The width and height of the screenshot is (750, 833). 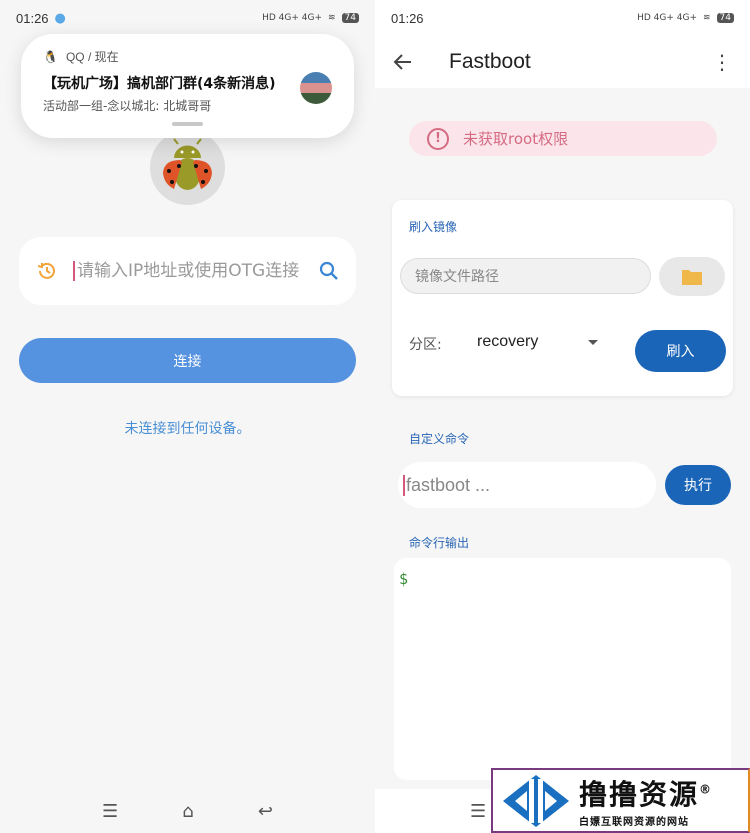 What do you see at coordinates (92, 57) in the screenshot?
I see `notification-app: QQ / 现在` at bounding box center [92, 57].